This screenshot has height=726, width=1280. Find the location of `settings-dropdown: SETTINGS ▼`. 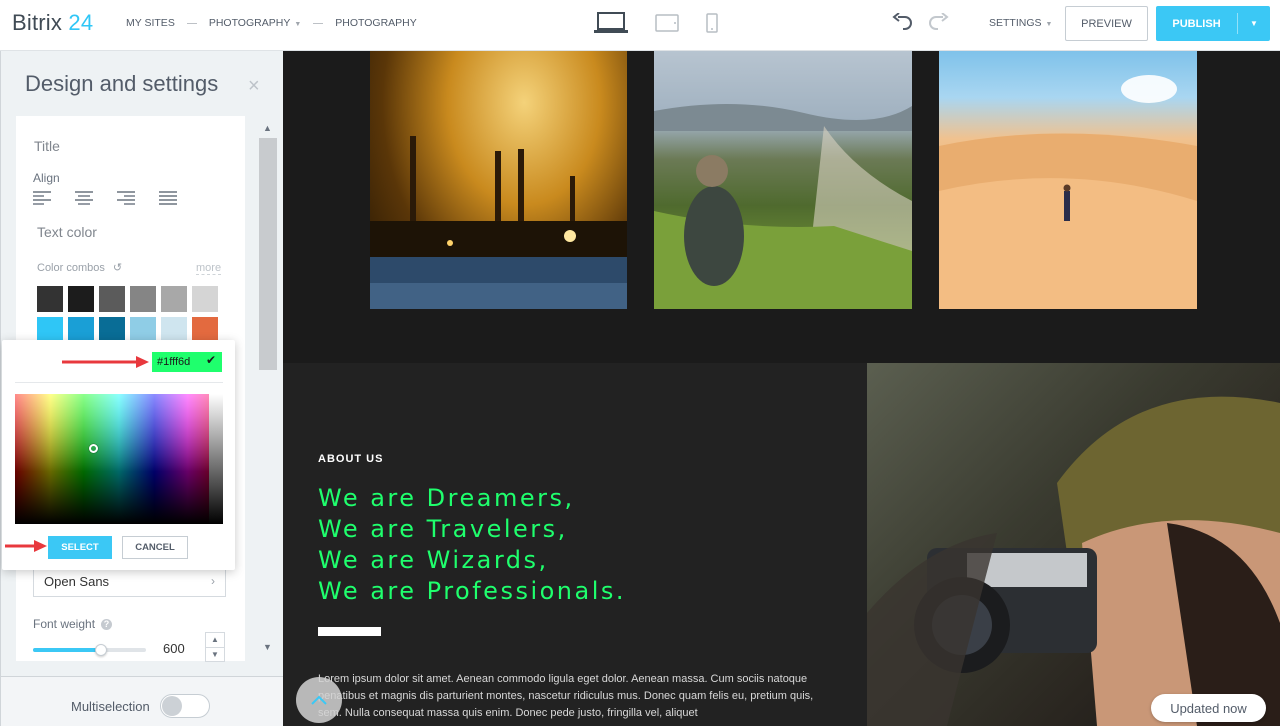

settings-dropdown: SETTINGS ▼ is located at coordinates (1020, 23).